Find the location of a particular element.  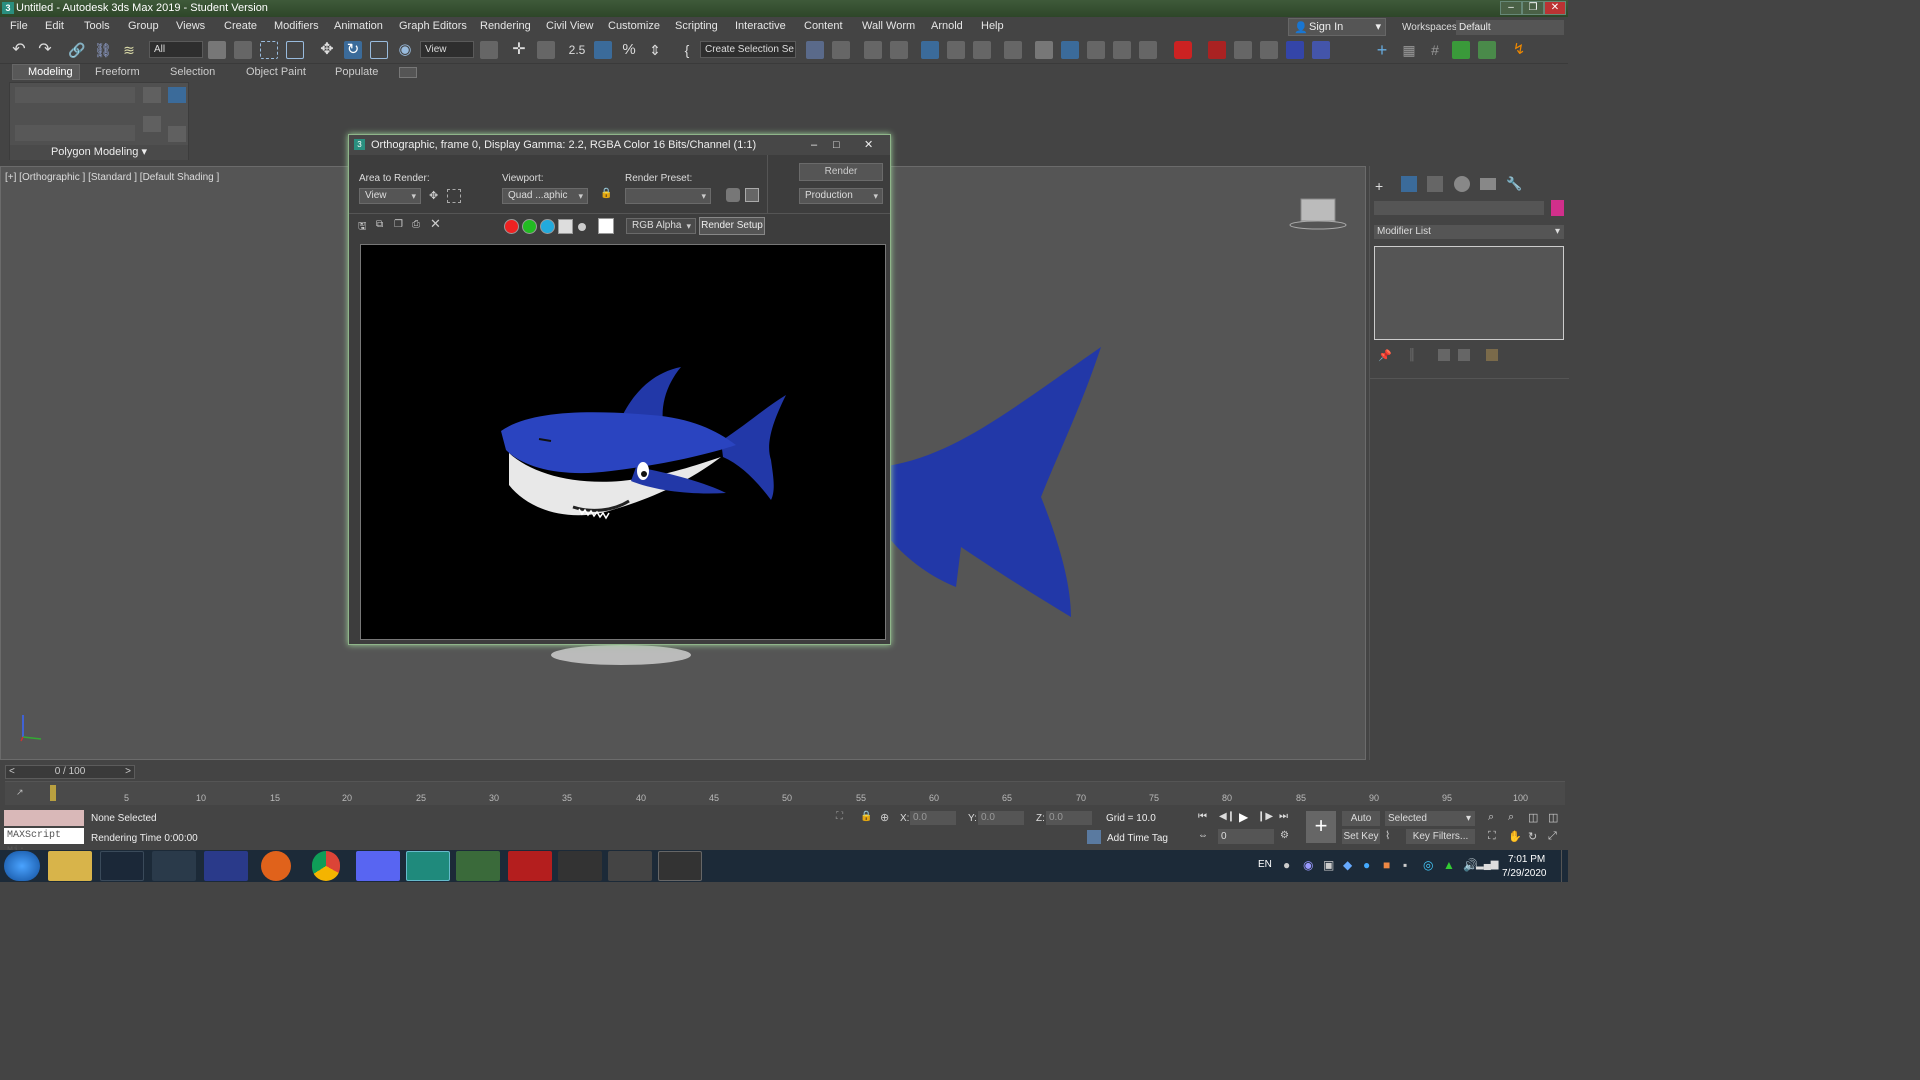

menu-modifiers: Modifiers is located at coordinates (296, 26).